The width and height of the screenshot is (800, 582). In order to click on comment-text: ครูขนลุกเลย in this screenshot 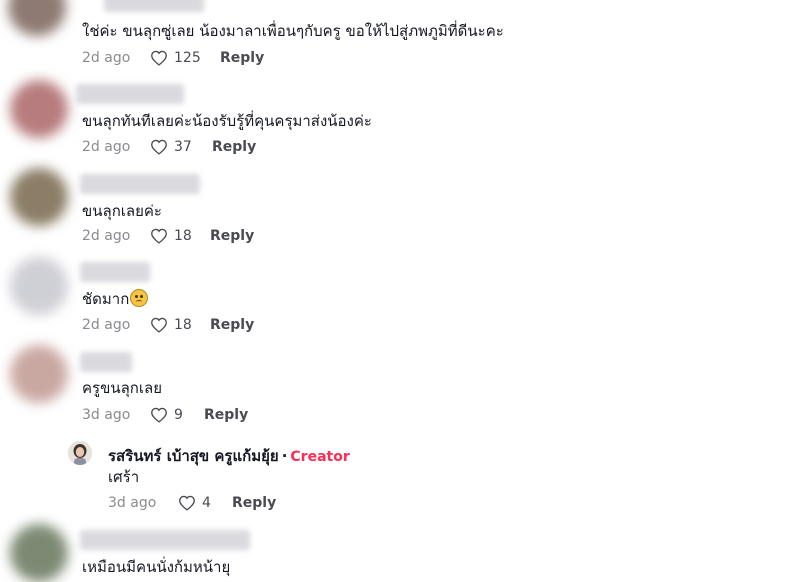, I will do `click(122, 388)`.